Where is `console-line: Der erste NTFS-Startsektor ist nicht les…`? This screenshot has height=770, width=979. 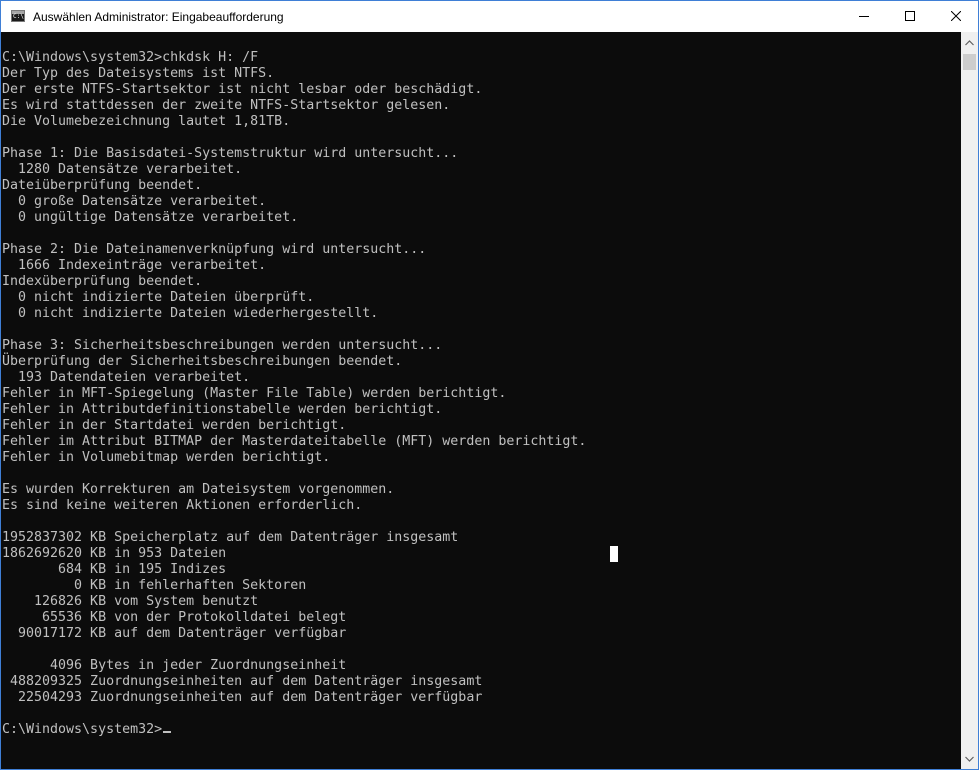
console-line: Der erste NTFS-Startsektor ist nicht les… is located at coordinates (242, 89).